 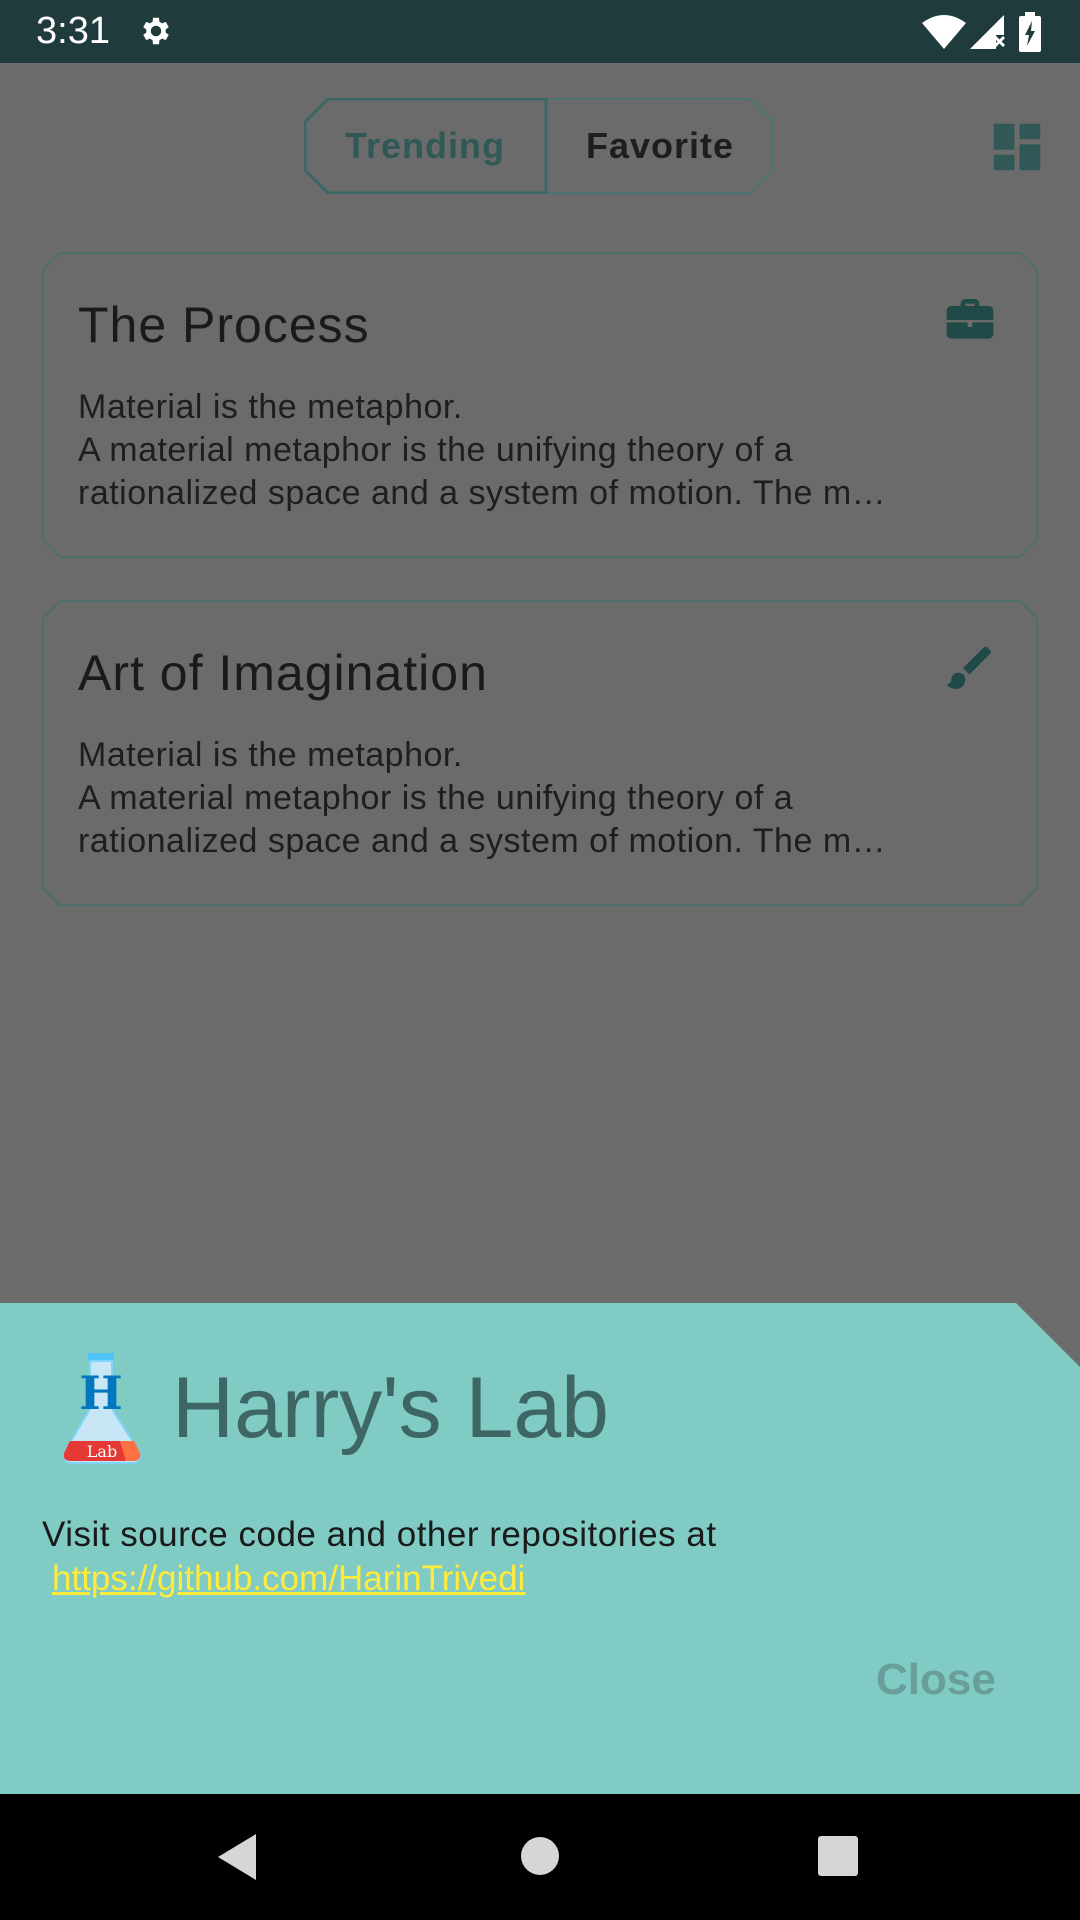 I want to click on wifi-icon, so click(x=944, y=32).